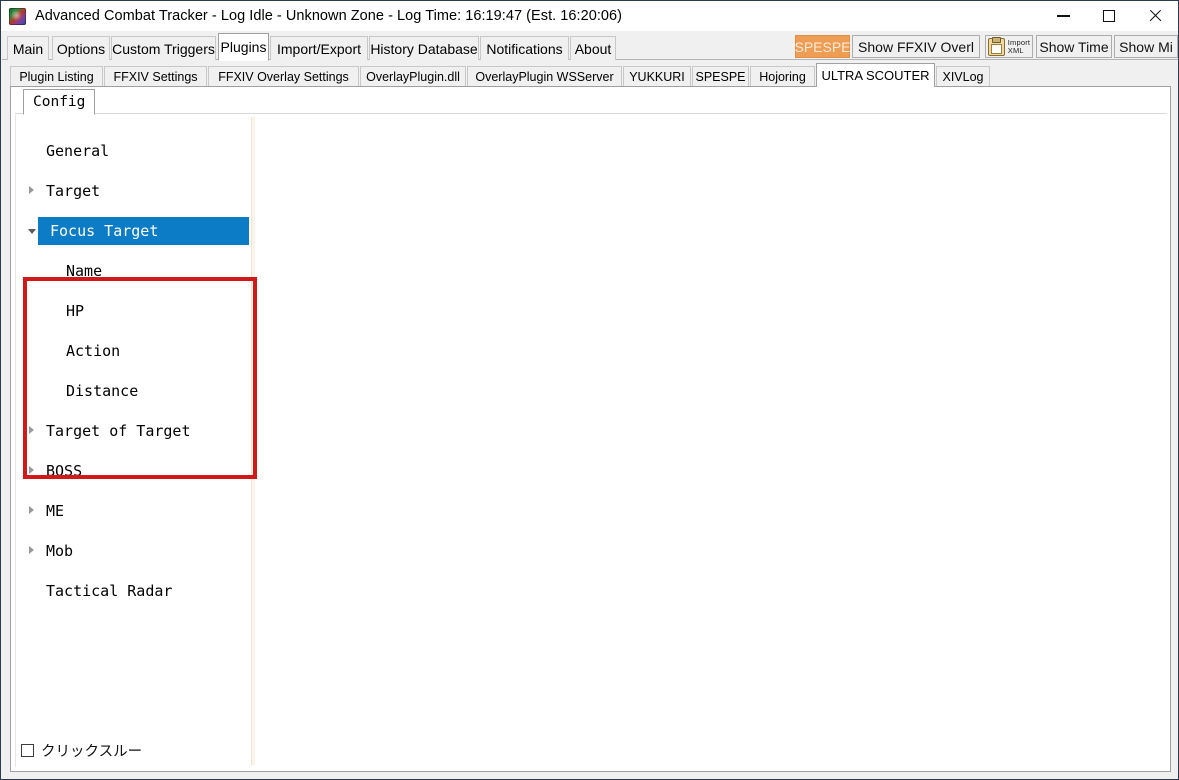  I want to click on import-xml-button: Import XML, so click(1009, 46).